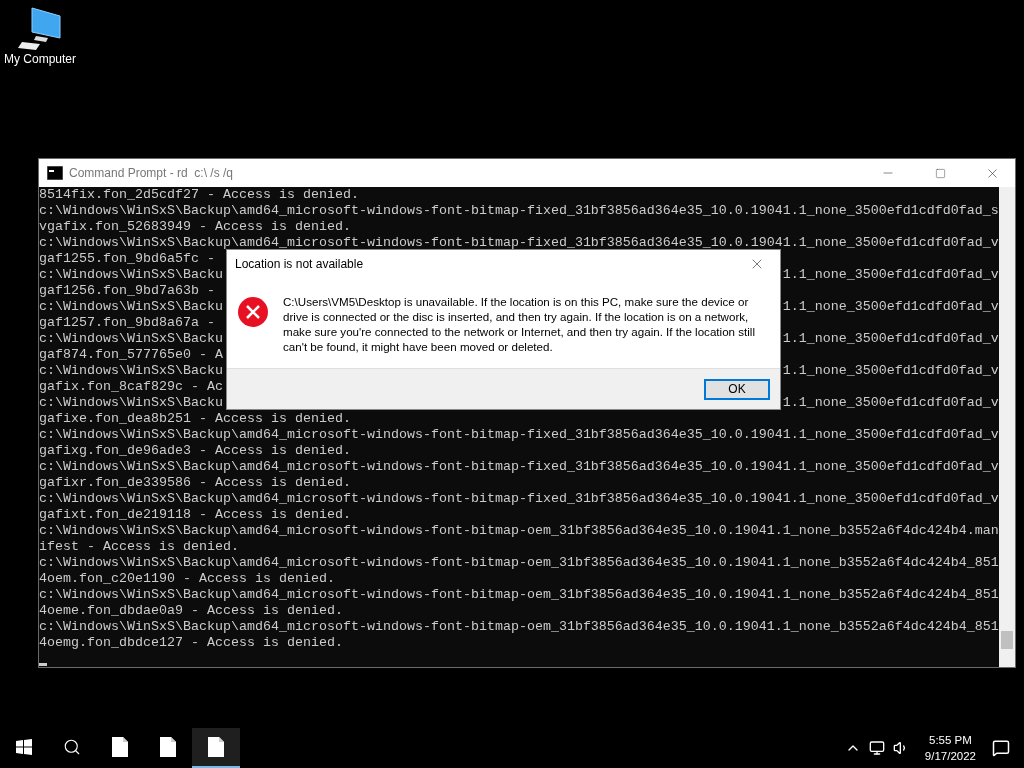  What do you see at coordinates (72, 747) in the screenshot?
I see `search-icon` at bounding box center [72, 747].